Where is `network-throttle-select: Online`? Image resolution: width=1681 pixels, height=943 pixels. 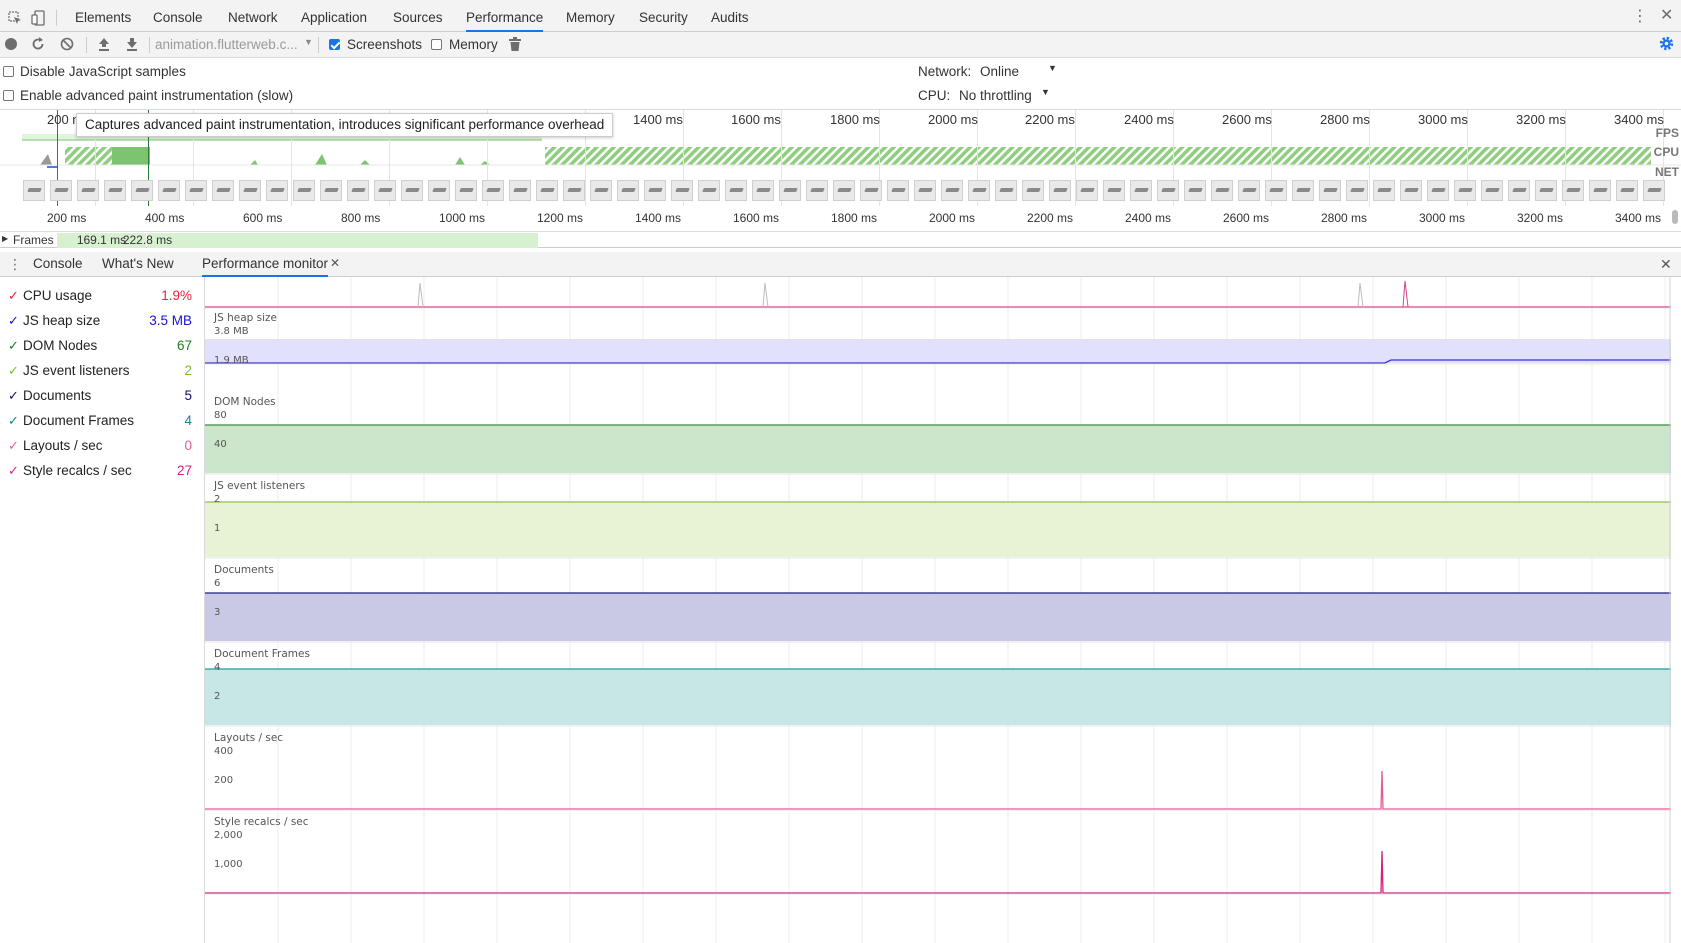
network-throttle-select: Online is located at coordinates (999, 71).